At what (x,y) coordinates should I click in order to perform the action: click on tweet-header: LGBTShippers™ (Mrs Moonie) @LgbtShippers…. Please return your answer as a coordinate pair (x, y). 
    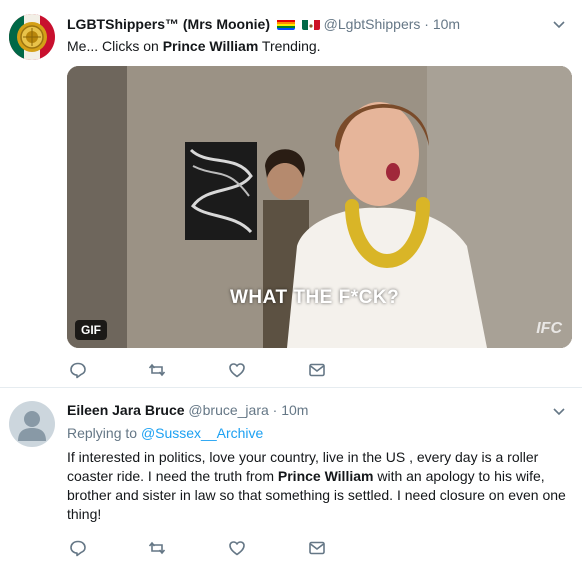
    Looking at the image, I should click on (263, 24).